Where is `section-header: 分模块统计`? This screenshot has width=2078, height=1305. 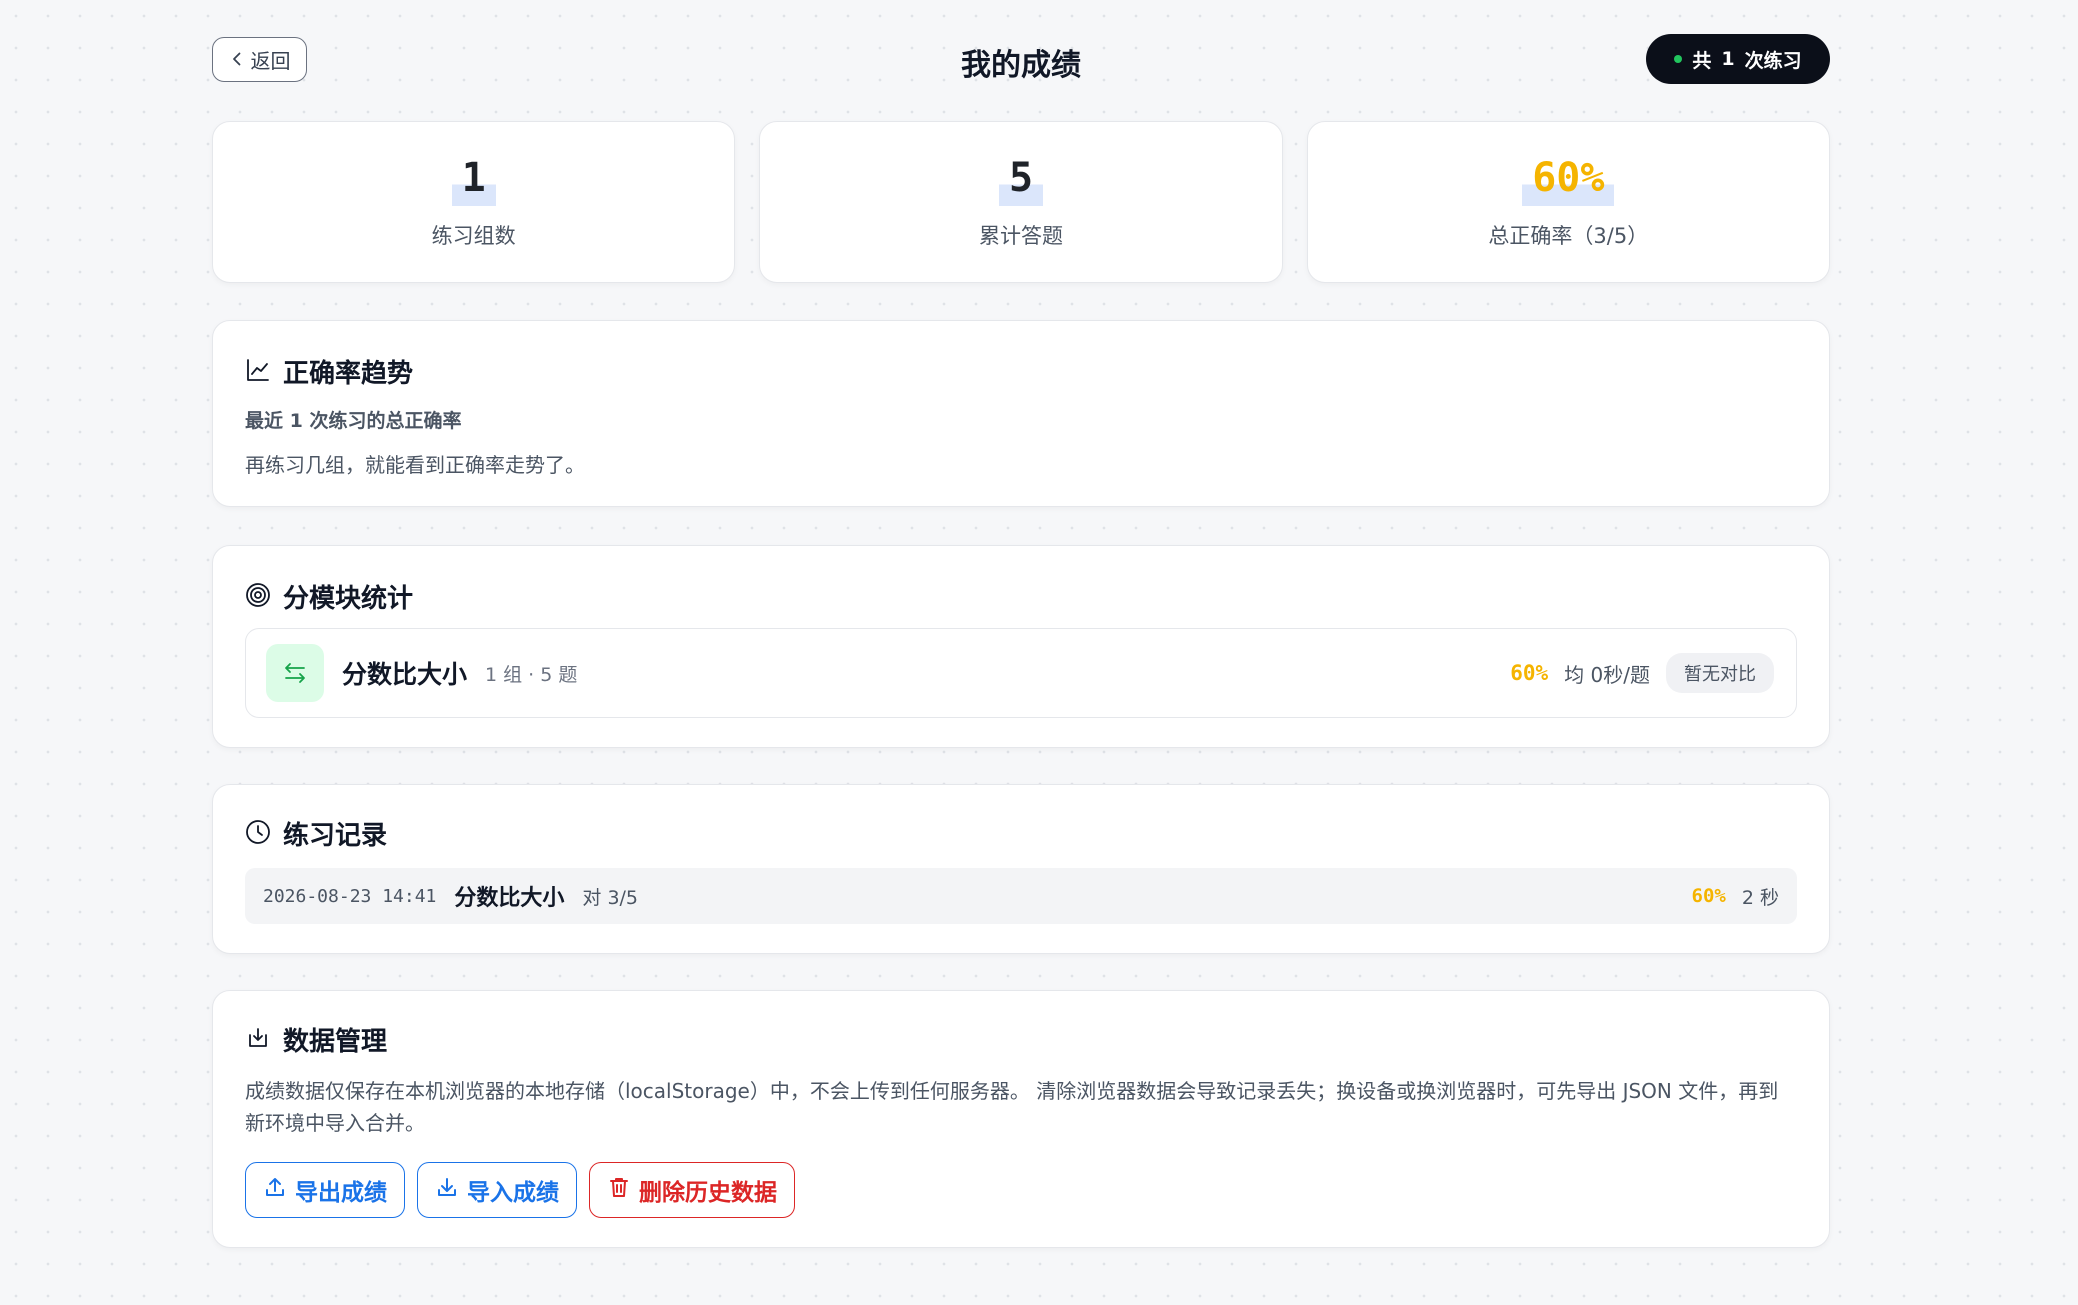 section-header: 分模块统计 is located at coordinates (329, 596).